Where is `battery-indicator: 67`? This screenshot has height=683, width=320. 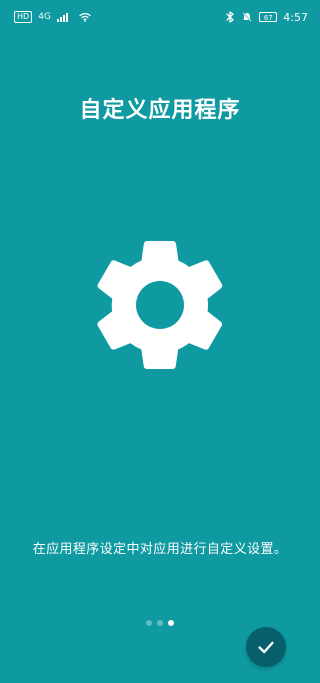 battery-indicator: 67 is located at coordinates (268, 17).